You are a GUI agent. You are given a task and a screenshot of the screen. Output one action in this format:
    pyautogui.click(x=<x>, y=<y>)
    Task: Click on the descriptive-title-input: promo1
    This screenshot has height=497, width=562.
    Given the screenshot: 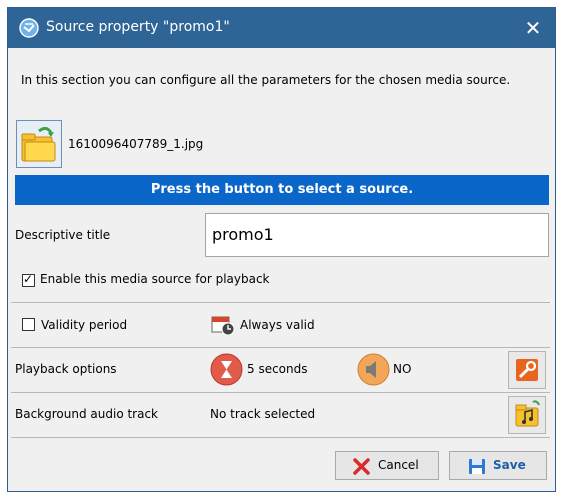 What is the action you would take?
    pyautogui.click(x=377, y=235)
    